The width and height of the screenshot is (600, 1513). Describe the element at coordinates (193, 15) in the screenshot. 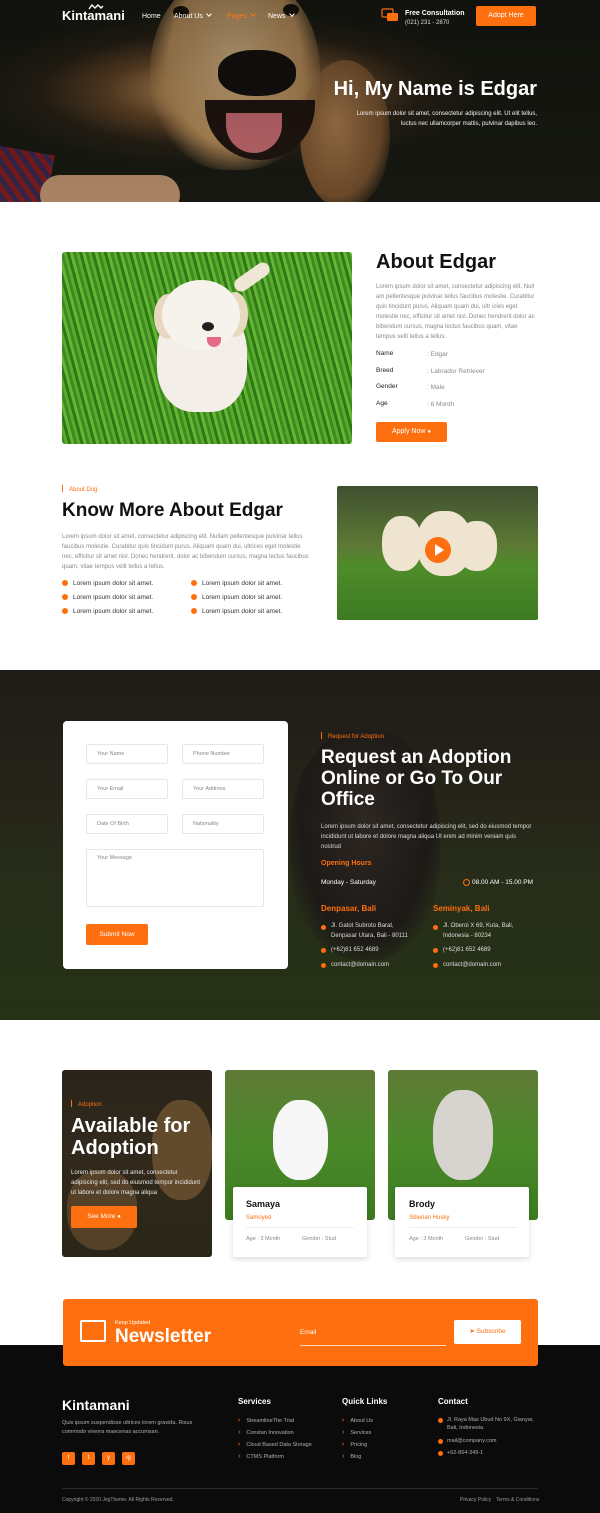

I see `nav-item-about-us: About Us` at that location.